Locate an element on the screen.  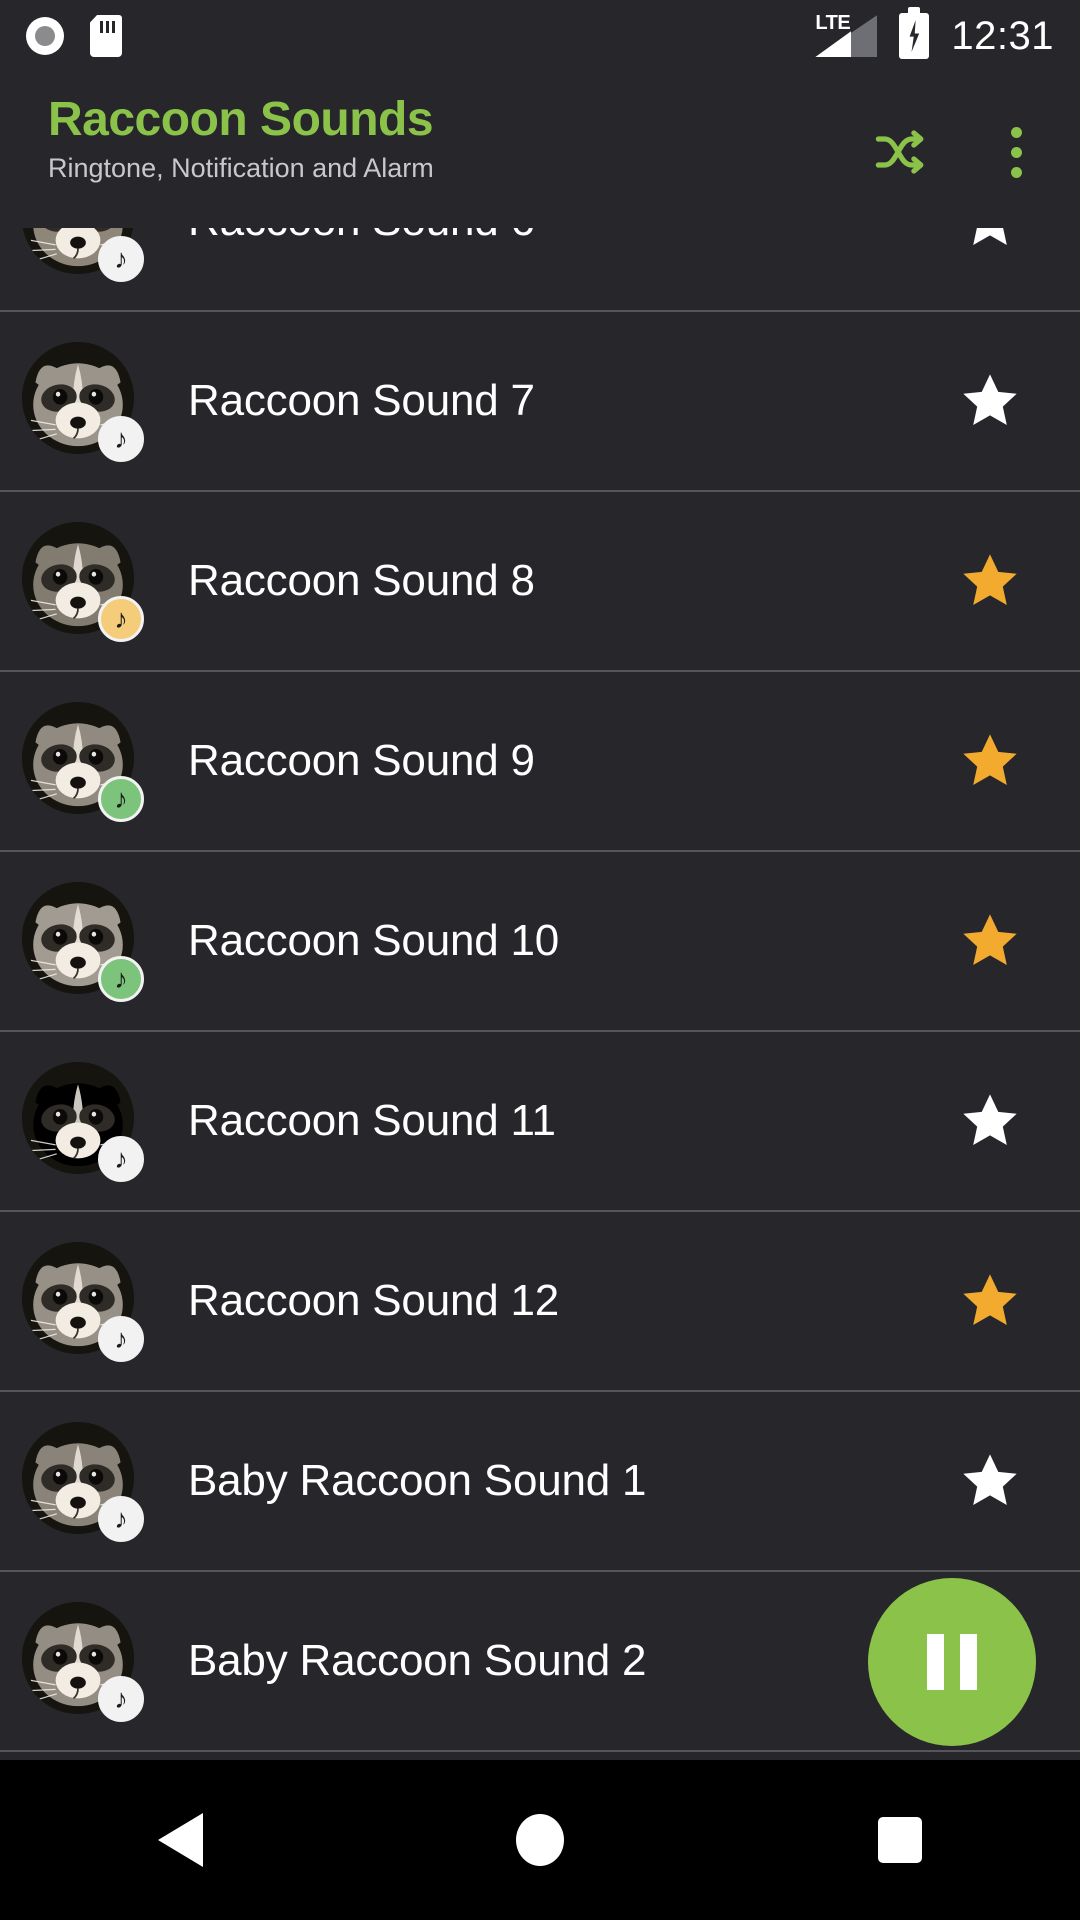
list-item-label: Raccoon Sound 7 is located at coordinates (361, 400).